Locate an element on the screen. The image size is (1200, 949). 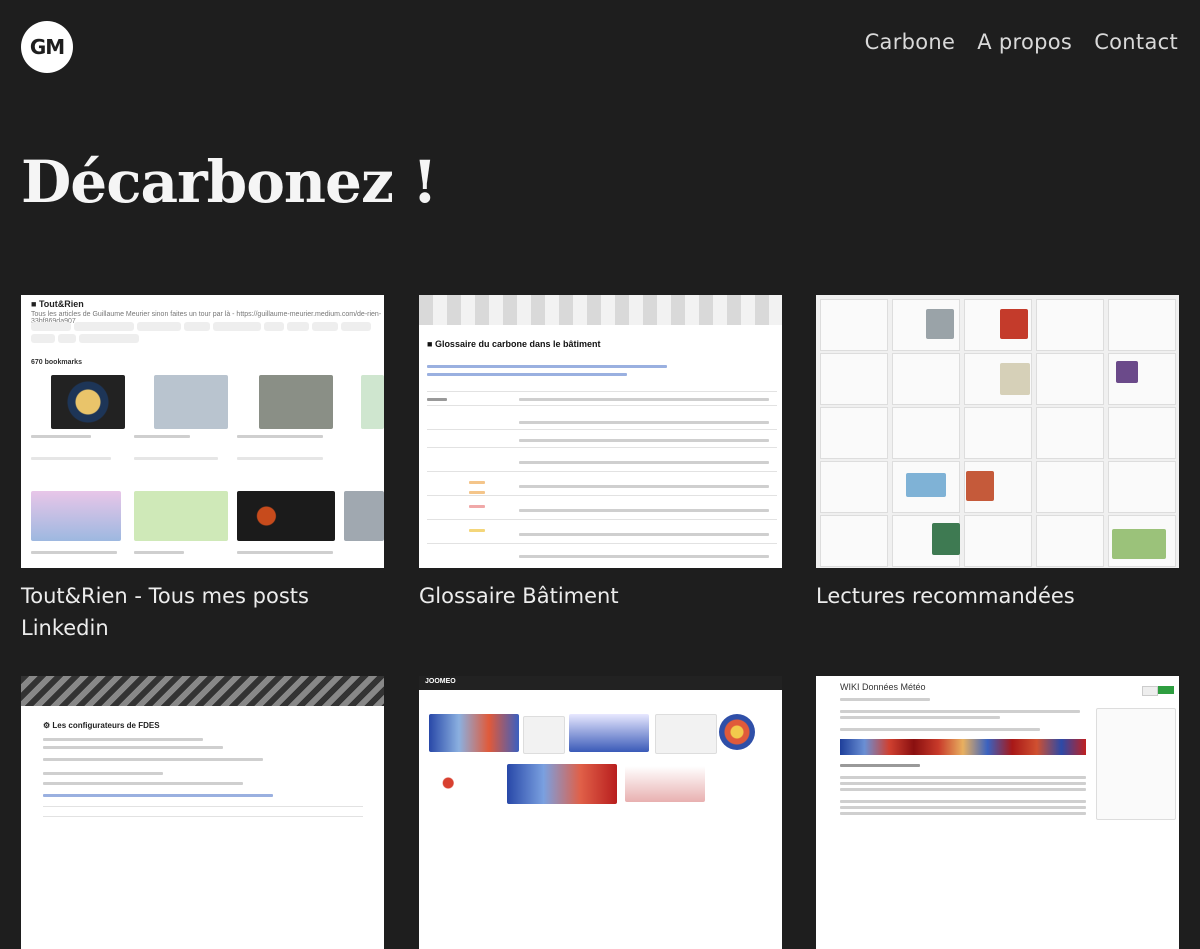
thumb-heatmap is located at coordinates (963, 747).